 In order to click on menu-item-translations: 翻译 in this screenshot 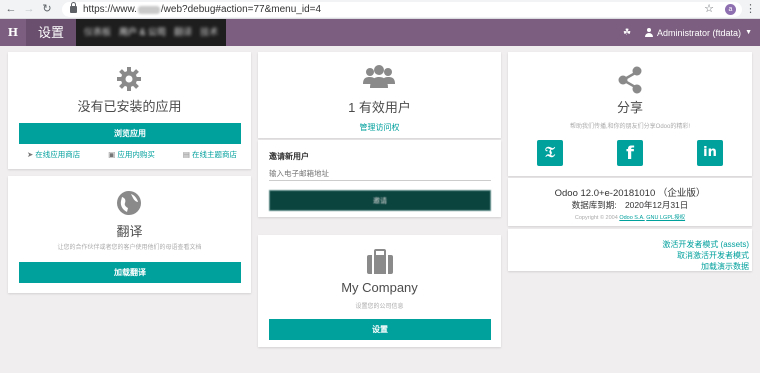, I will do `click(183, 32)`.